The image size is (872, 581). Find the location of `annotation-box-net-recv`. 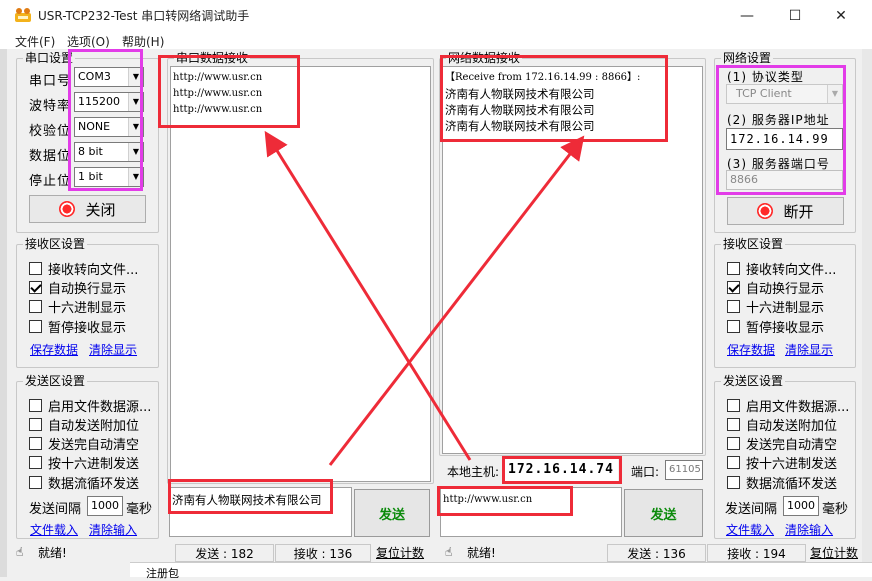

annotation-box-net-recv is located at coordinates (554, 98).